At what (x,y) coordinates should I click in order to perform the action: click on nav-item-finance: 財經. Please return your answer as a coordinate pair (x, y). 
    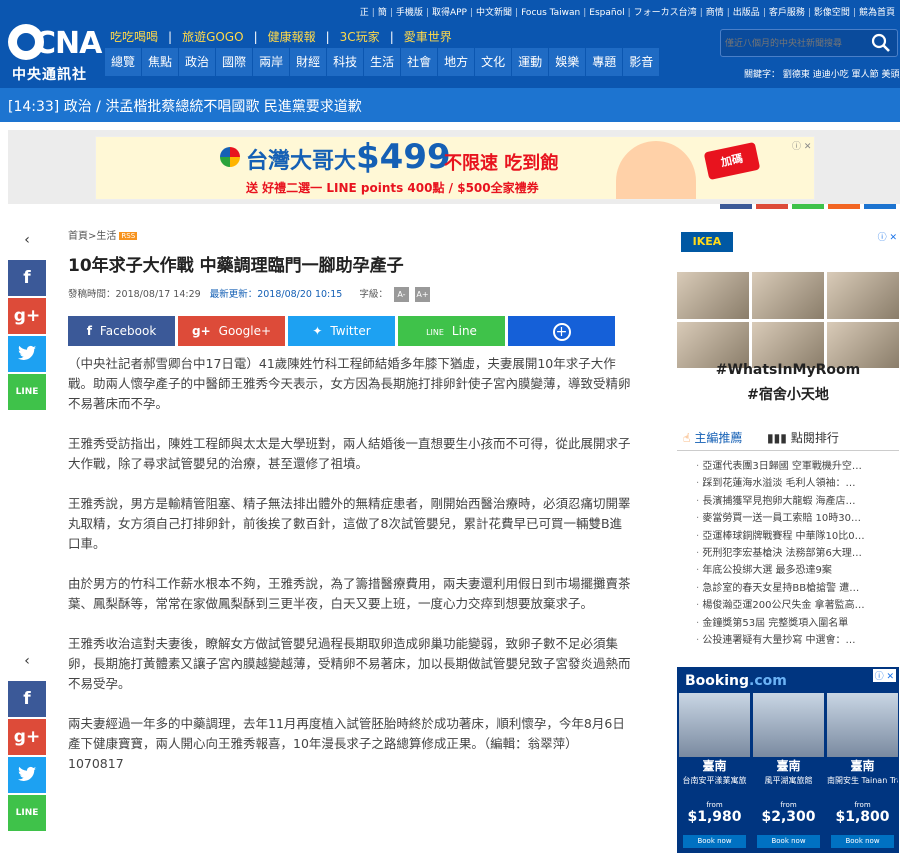
    Looking at the image, I should click on (308, 62).